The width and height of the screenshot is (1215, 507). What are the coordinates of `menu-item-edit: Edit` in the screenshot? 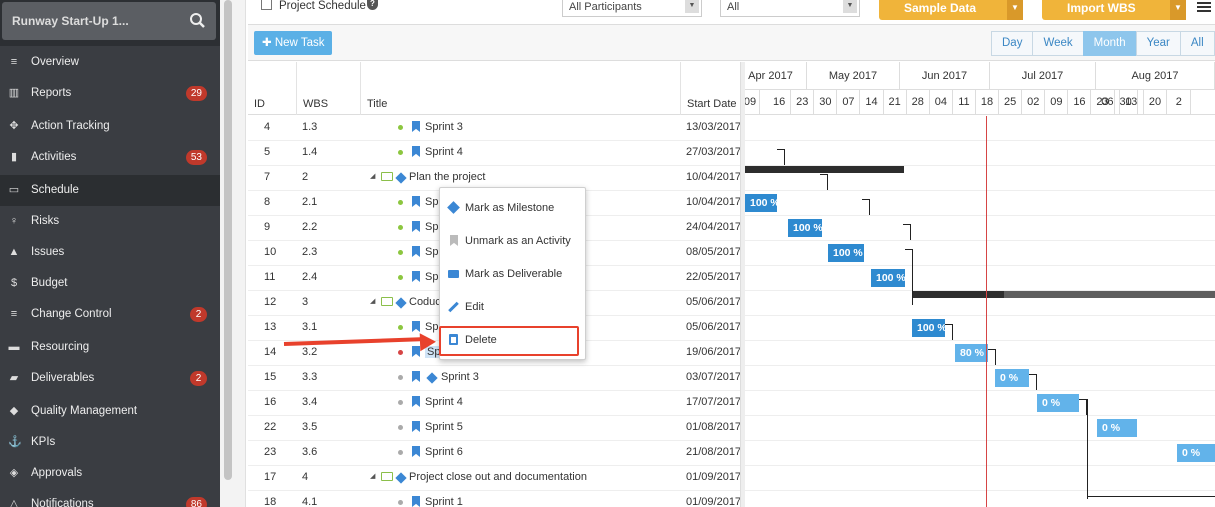 It's located at (513, 307).